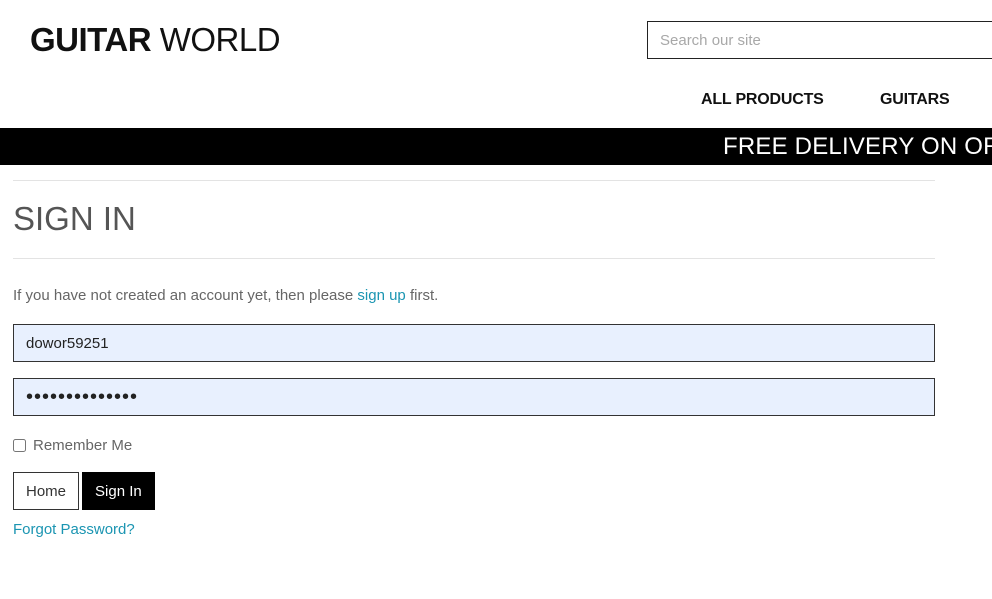  I want to click on form-actions: Home Sign In, so click(474, 491).